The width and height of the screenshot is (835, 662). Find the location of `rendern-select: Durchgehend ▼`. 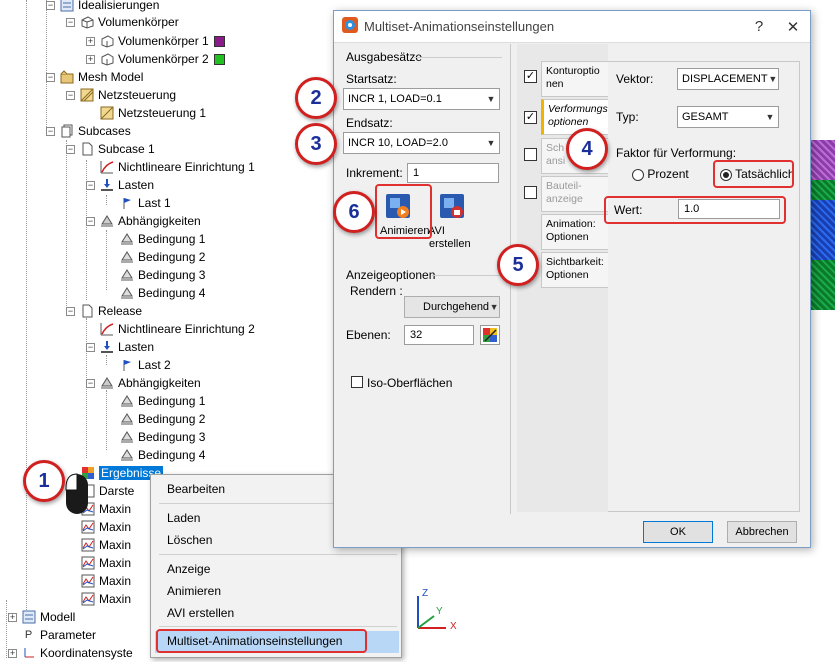

rendern-select: Durchgehend ▼ is located at coordinates (452, 307).